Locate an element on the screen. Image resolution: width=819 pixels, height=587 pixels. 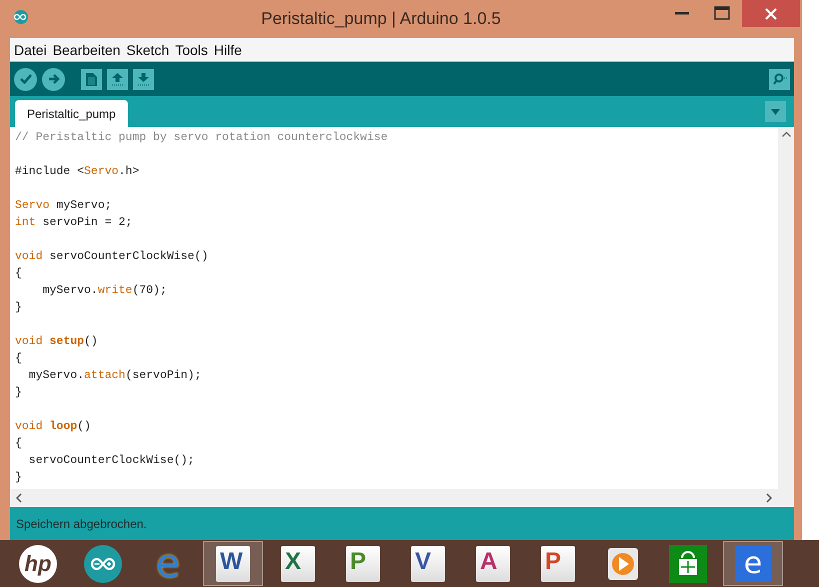
window-title: Peristaltic_pump | Arduino 1.0.5 is located at coordinates (381, 19).